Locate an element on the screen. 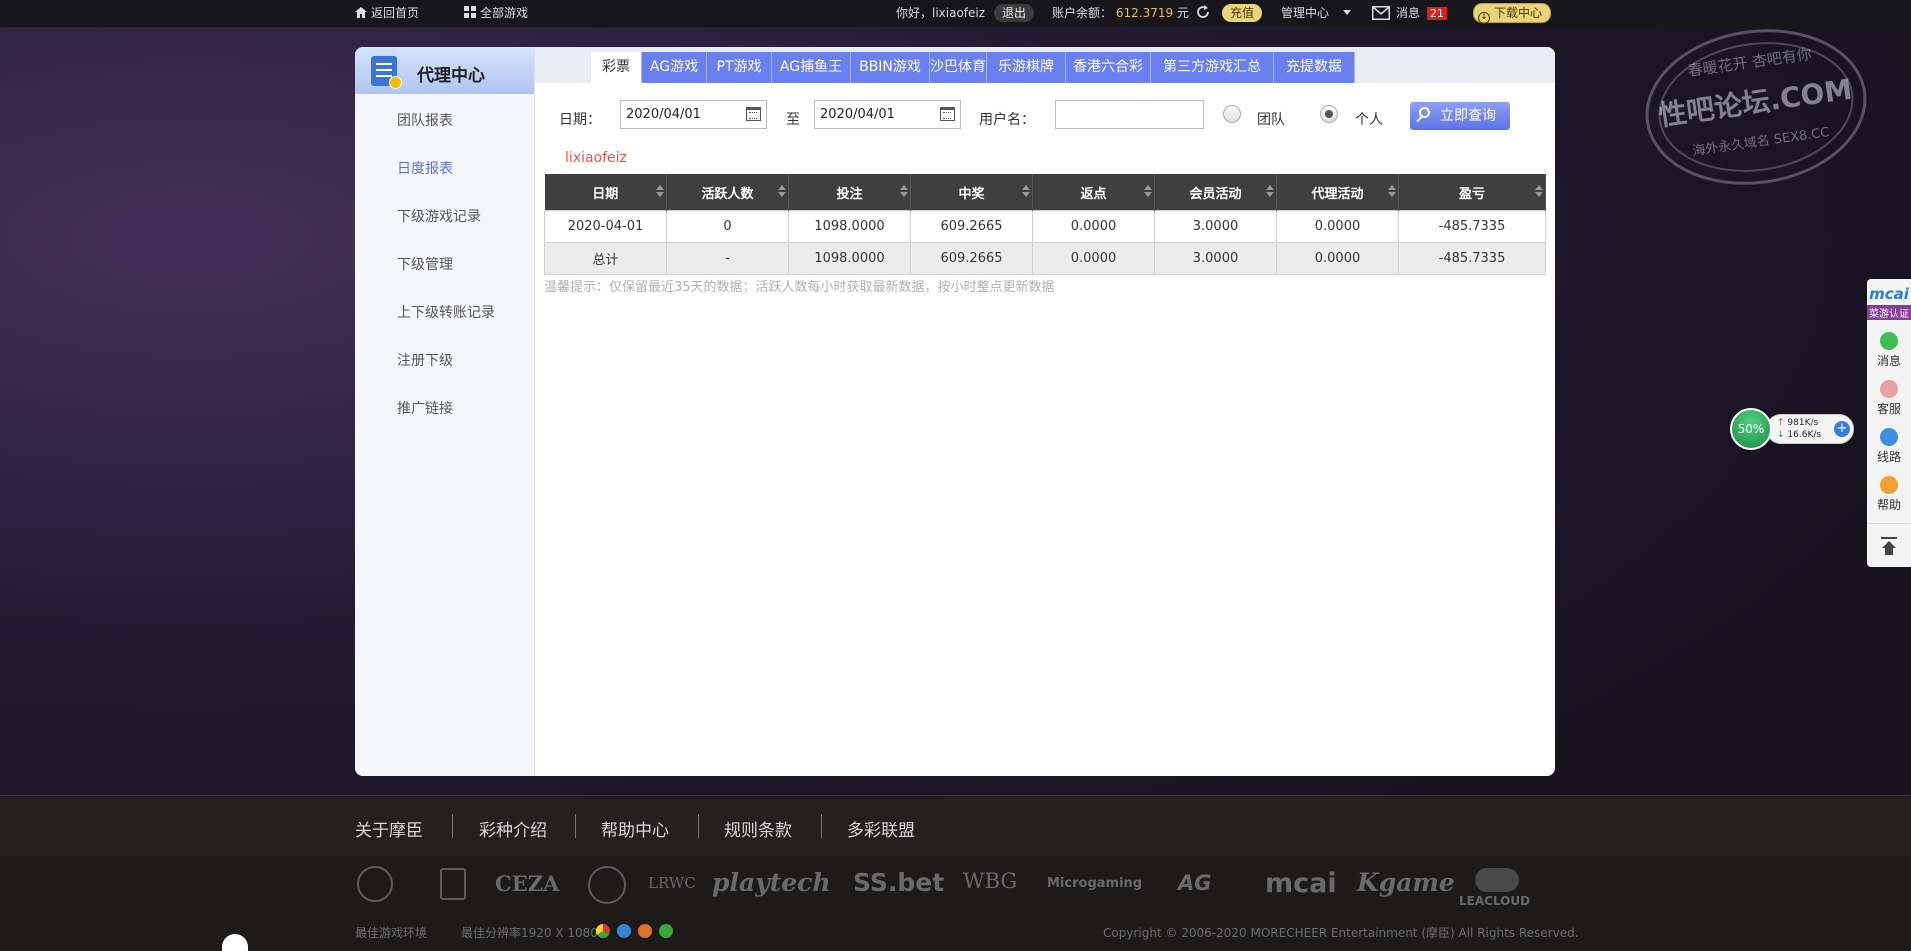  sidebar-item-transfer-records: 上下级转账记录 is located at coordinates (446, 312).